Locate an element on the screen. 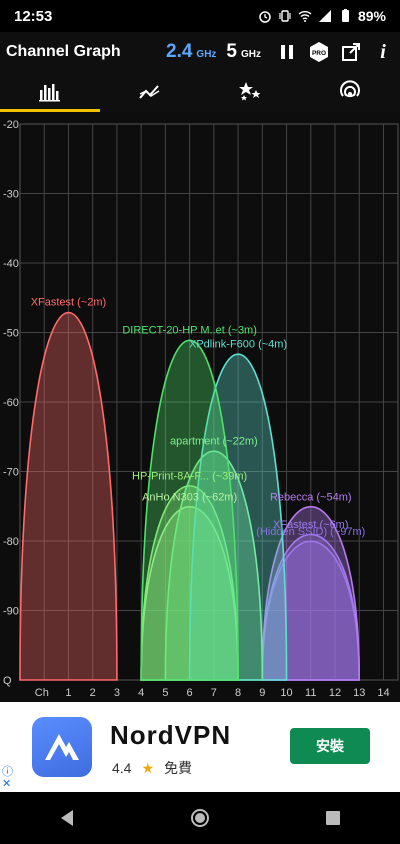 The image size is (400, 844). band-24ghz-button: 2.4 GHz is located at coordinates (191, 52).